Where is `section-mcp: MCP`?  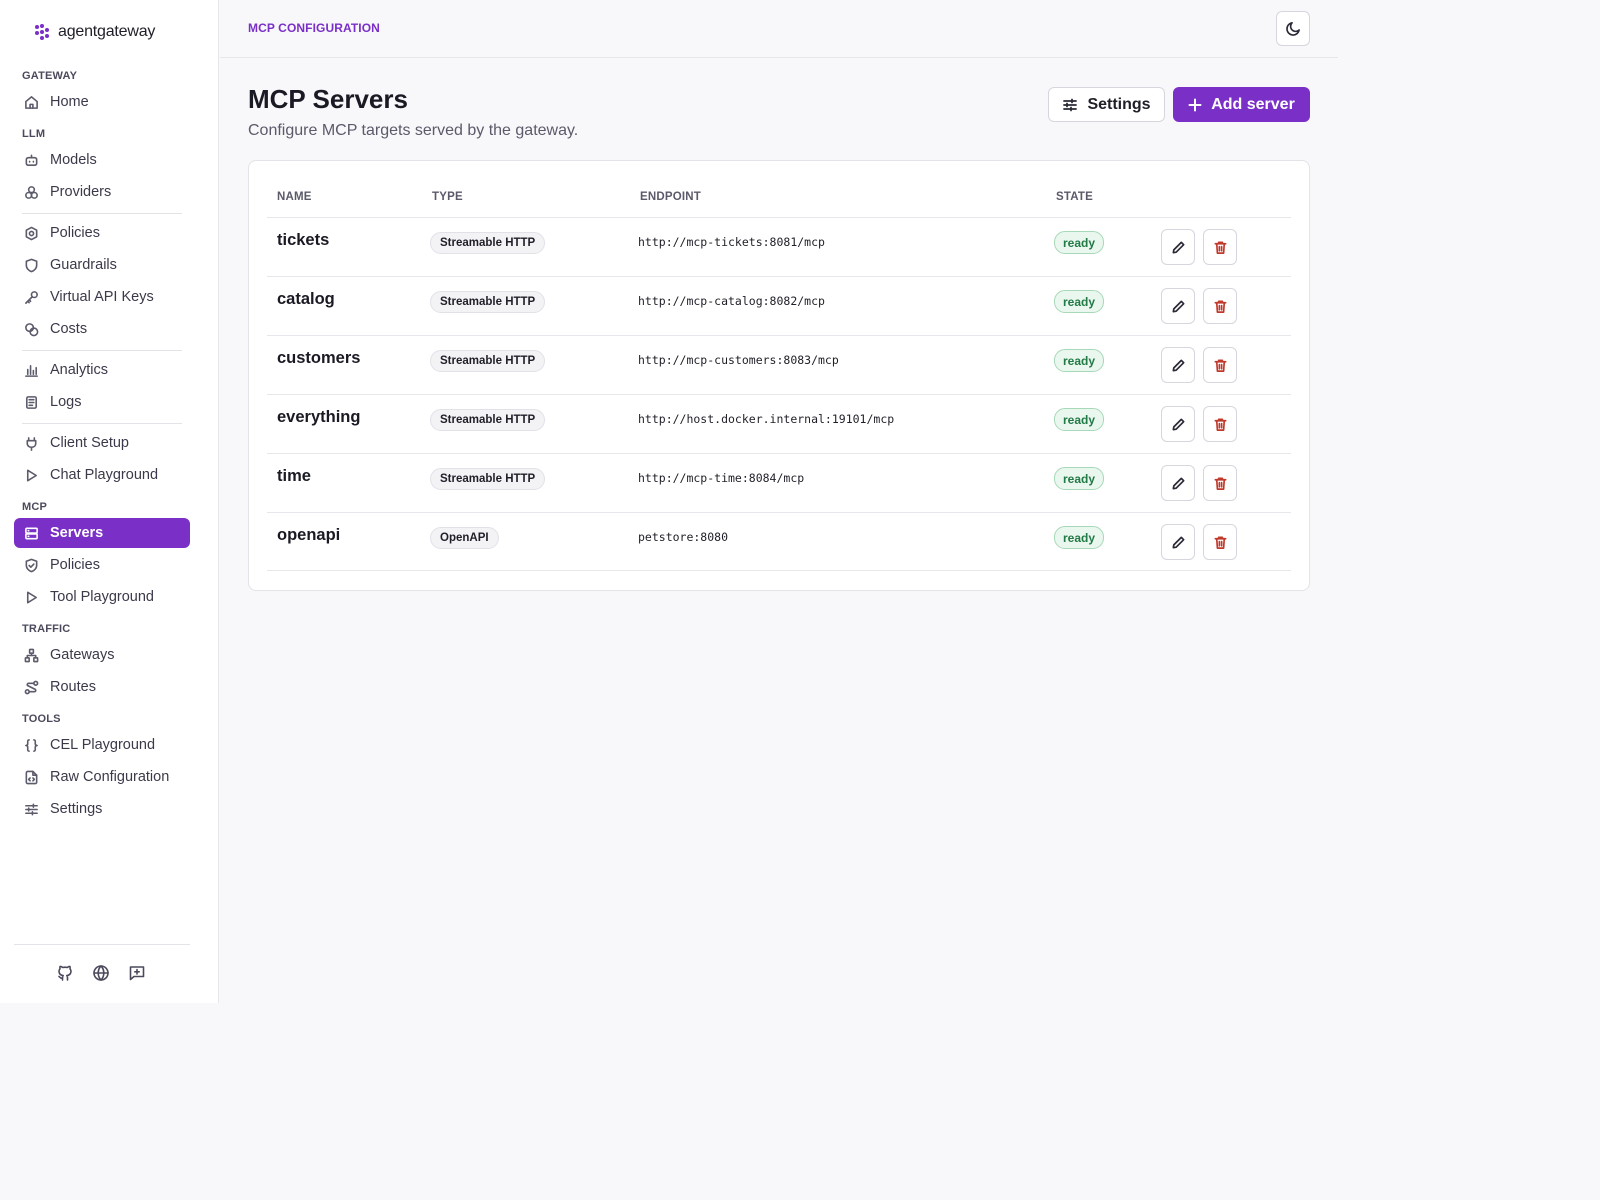
section-mcp: MCP is located at coordinates (35, 507).